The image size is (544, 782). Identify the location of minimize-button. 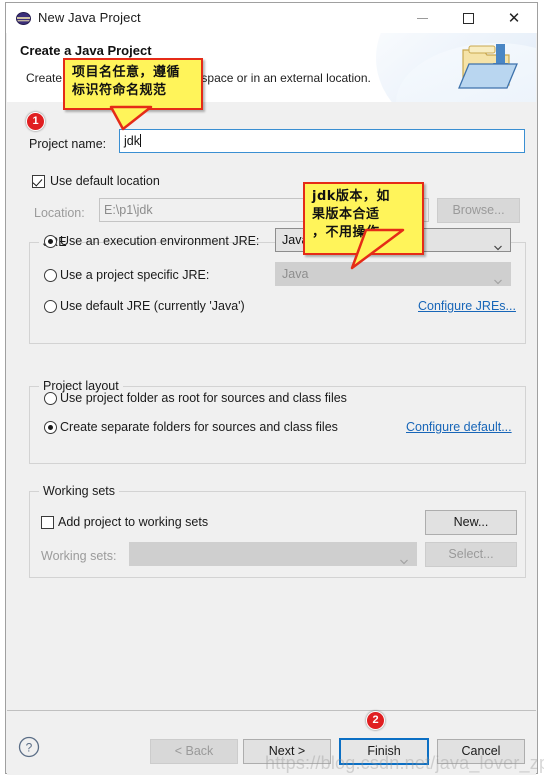
(422, 18).